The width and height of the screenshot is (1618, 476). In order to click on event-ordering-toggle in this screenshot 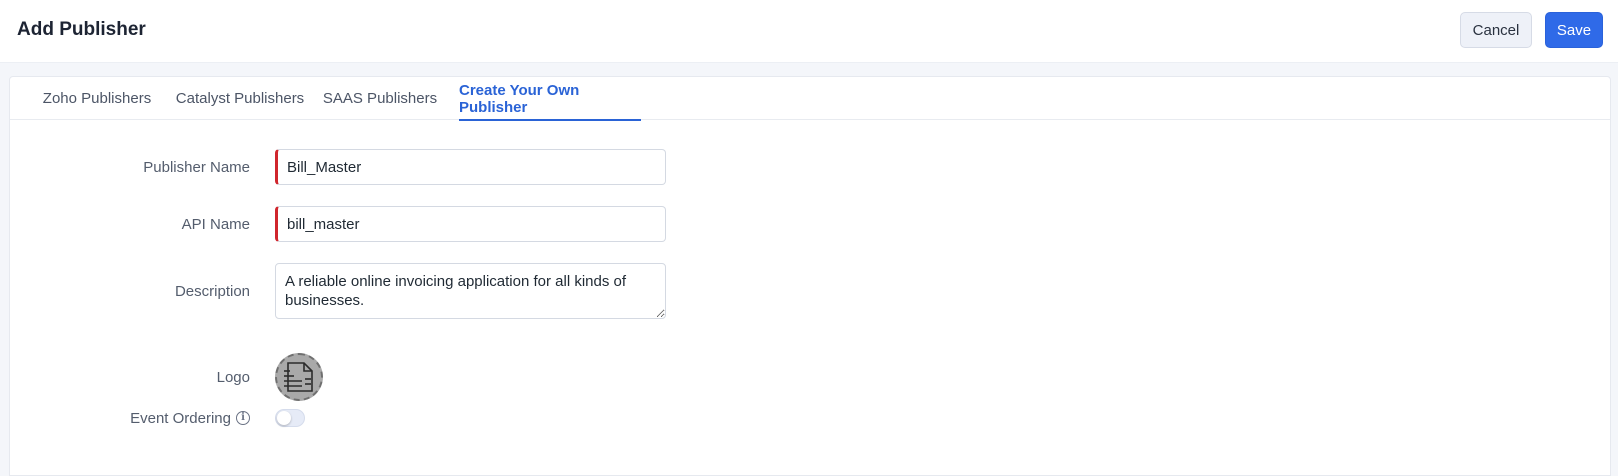, I will do `click(290, 418)`.